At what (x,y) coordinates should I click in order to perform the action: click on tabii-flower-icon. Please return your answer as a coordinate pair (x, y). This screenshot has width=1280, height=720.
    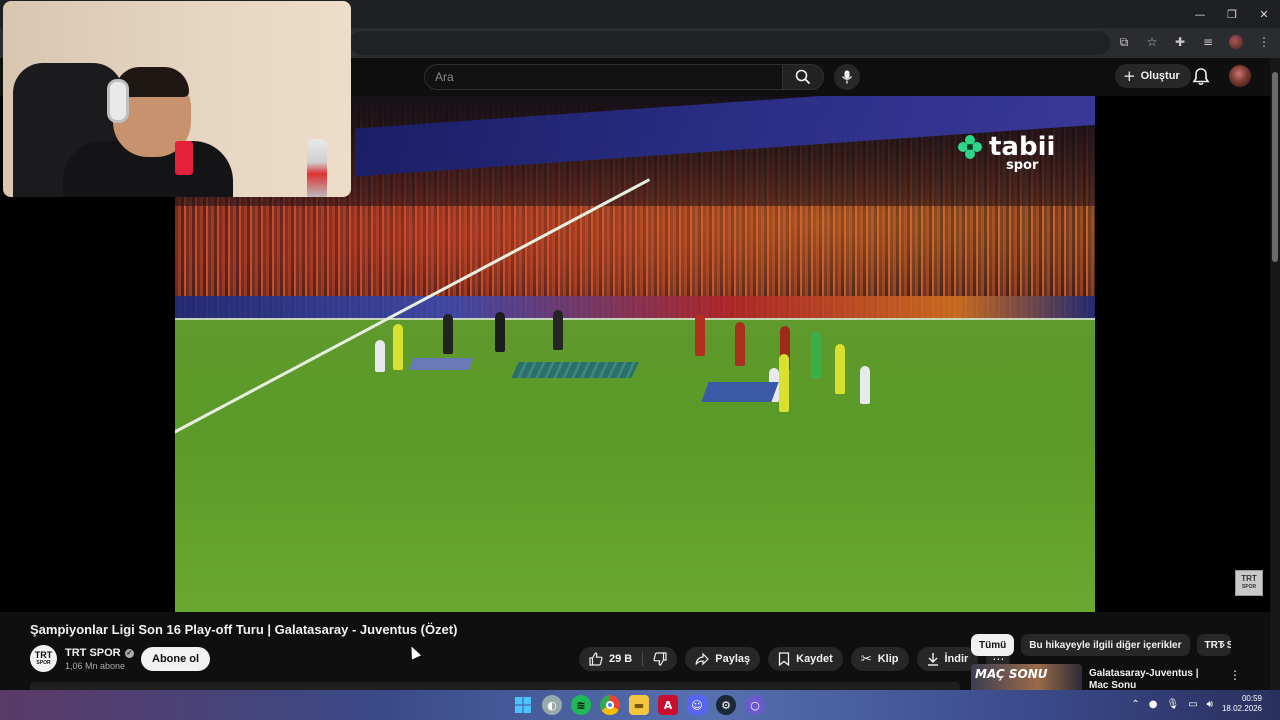
    Looking at the image, I should click on (970, 147).